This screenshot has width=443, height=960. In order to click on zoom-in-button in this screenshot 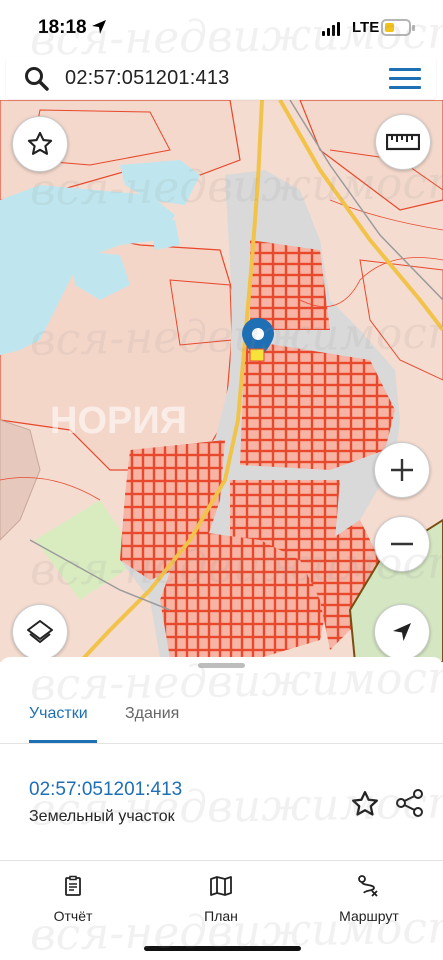, I will do `click(402, 470)`.